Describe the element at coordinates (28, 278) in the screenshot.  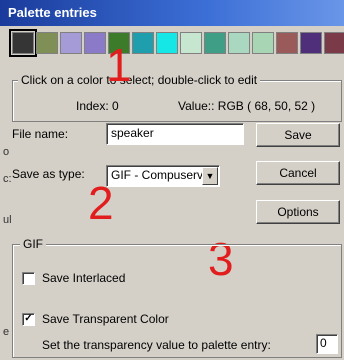
I see `save-interlaced-checkbox` at that location.